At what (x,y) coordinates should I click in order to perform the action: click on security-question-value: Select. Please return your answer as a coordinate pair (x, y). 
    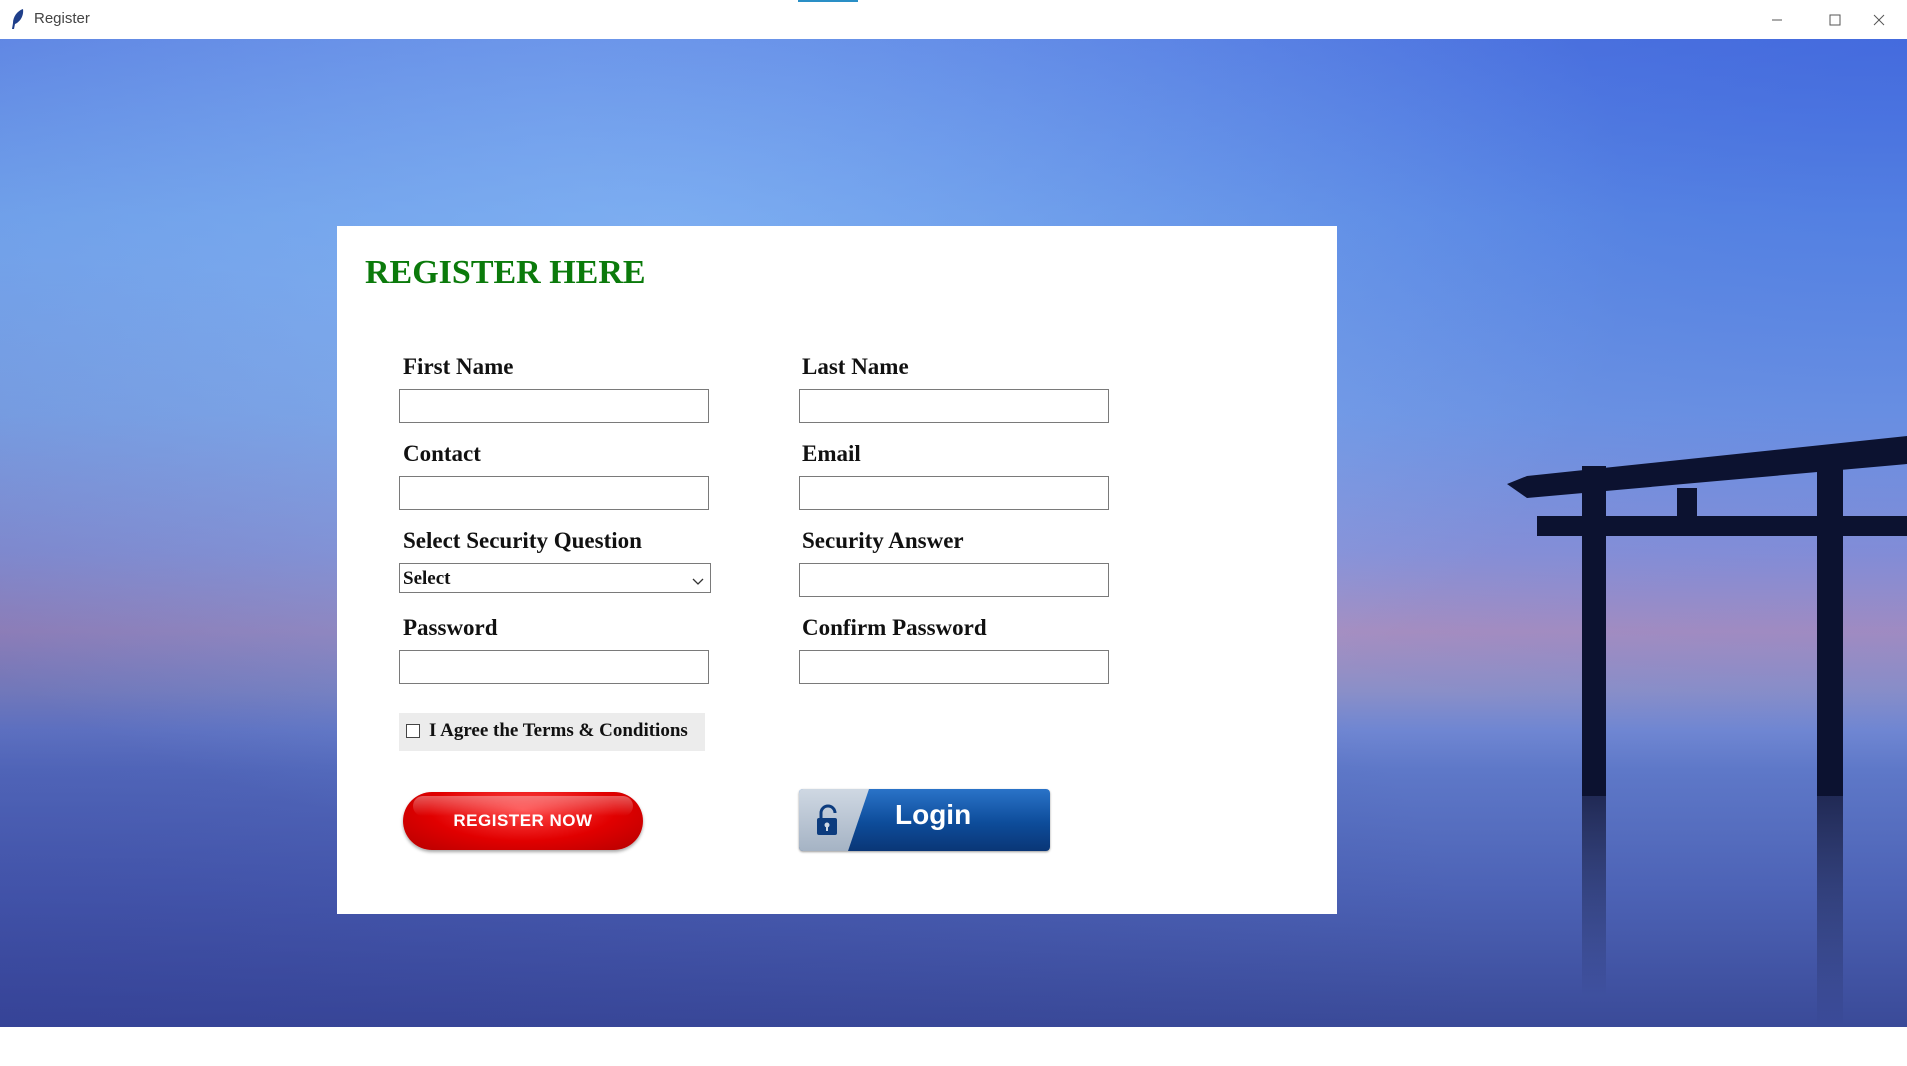
    Looking at the image, I should click on (427, 578).